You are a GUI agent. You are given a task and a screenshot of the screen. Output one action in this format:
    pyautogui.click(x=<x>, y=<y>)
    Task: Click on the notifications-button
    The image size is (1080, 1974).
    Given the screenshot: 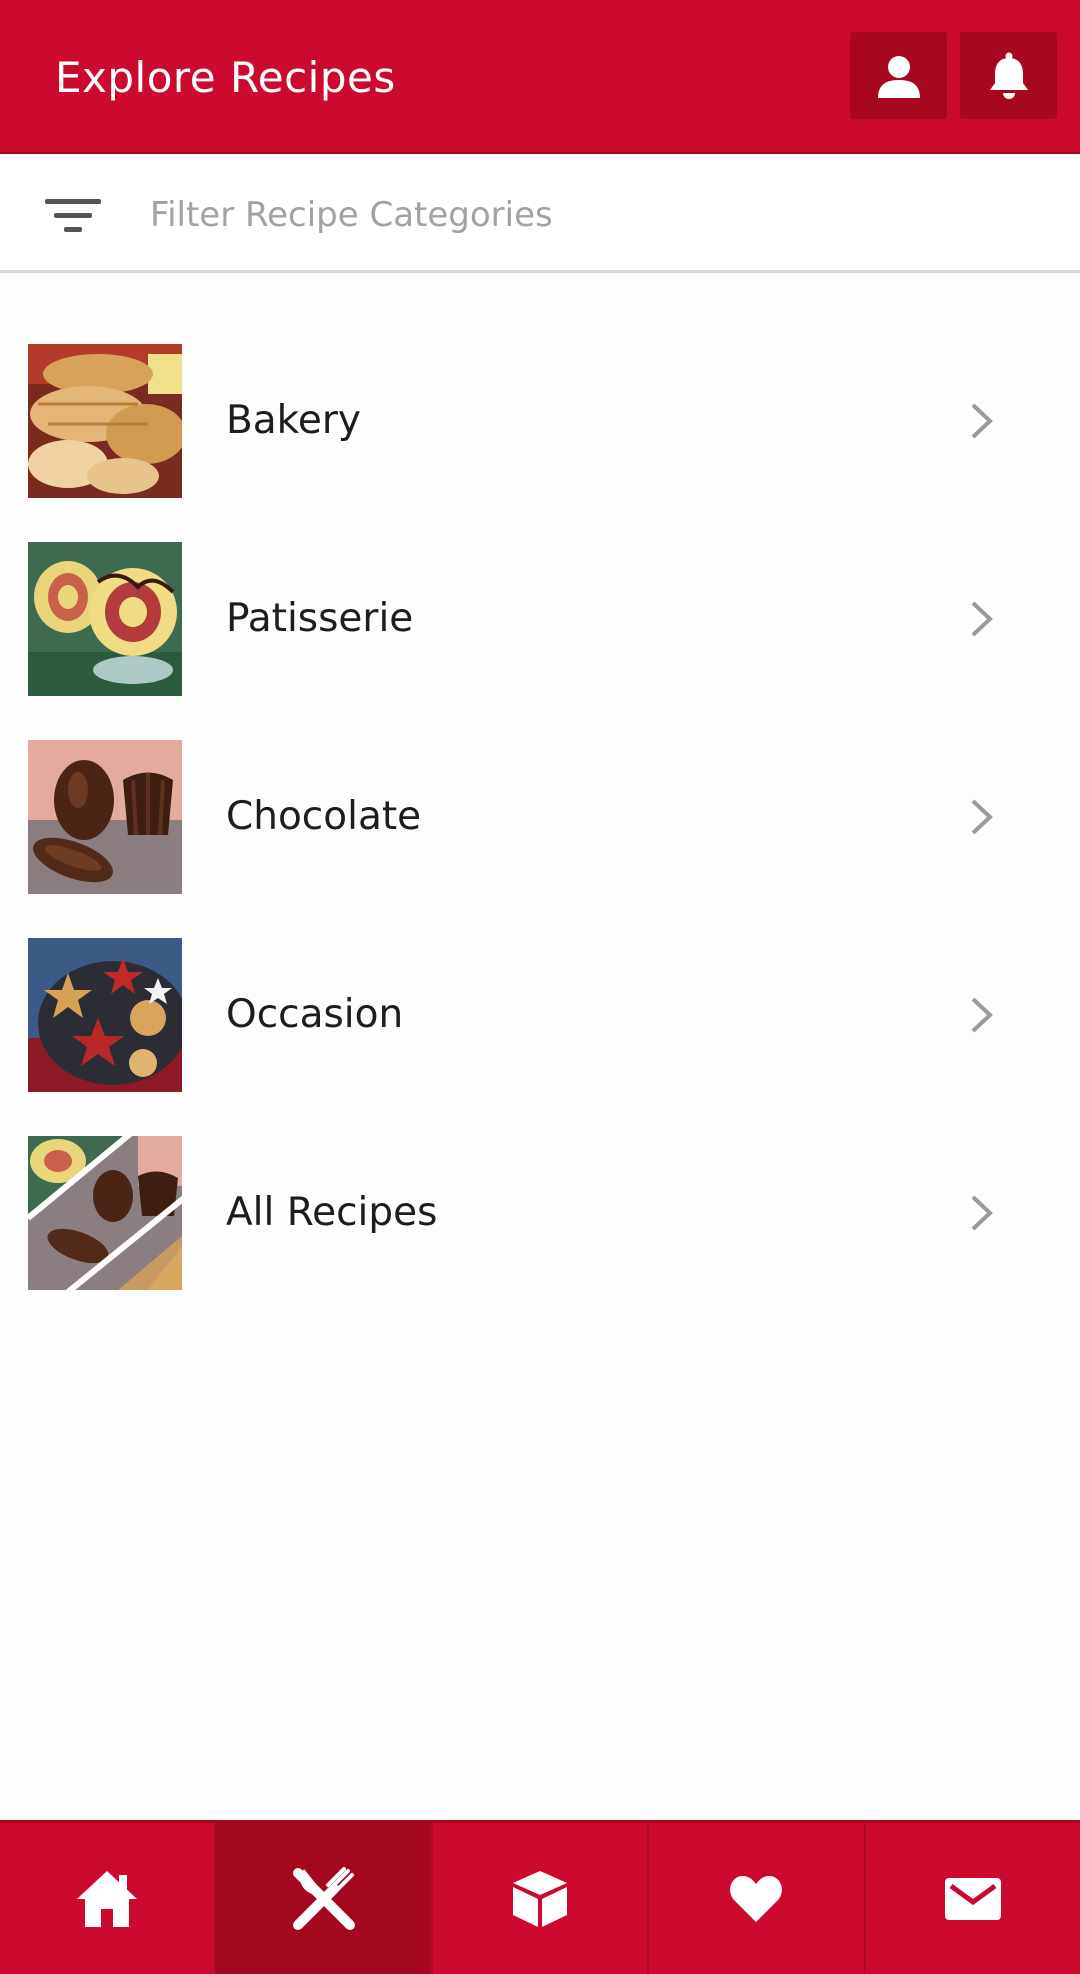 What is the action you would take?
    pyautogui.click(x=1008, y=75)
    